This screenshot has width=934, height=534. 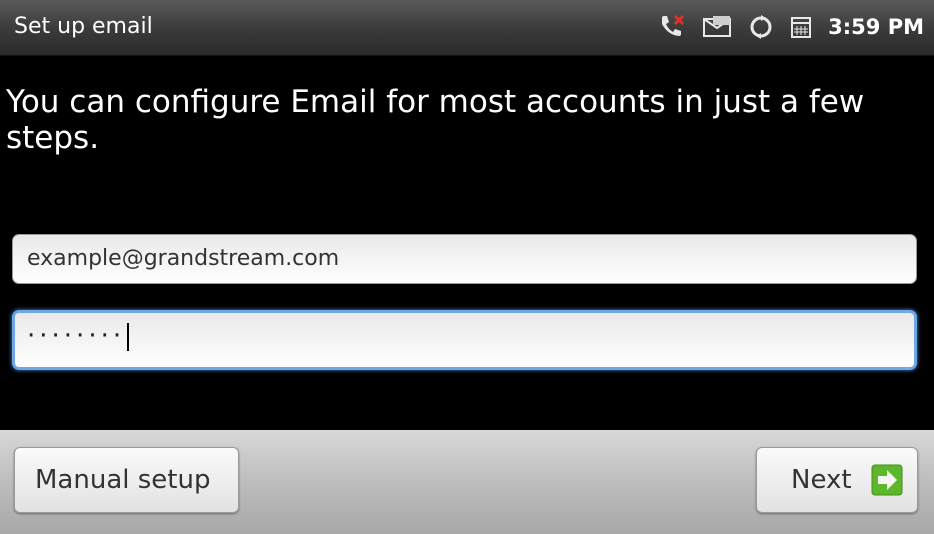 I want to click on email-field: example@grandstream.com, so click(x=464, y=259).